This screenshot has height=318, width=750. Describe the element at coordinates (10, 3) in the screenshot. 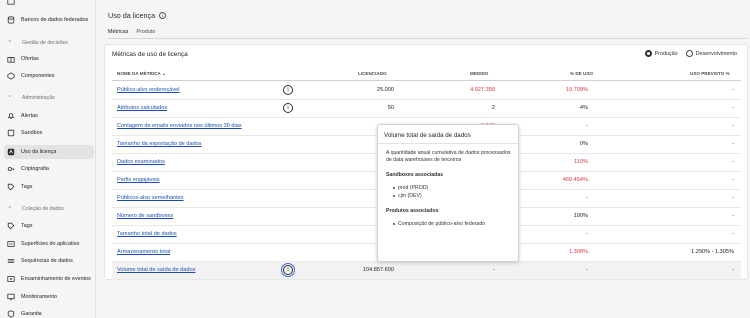

I see `grid-icon` at that location.